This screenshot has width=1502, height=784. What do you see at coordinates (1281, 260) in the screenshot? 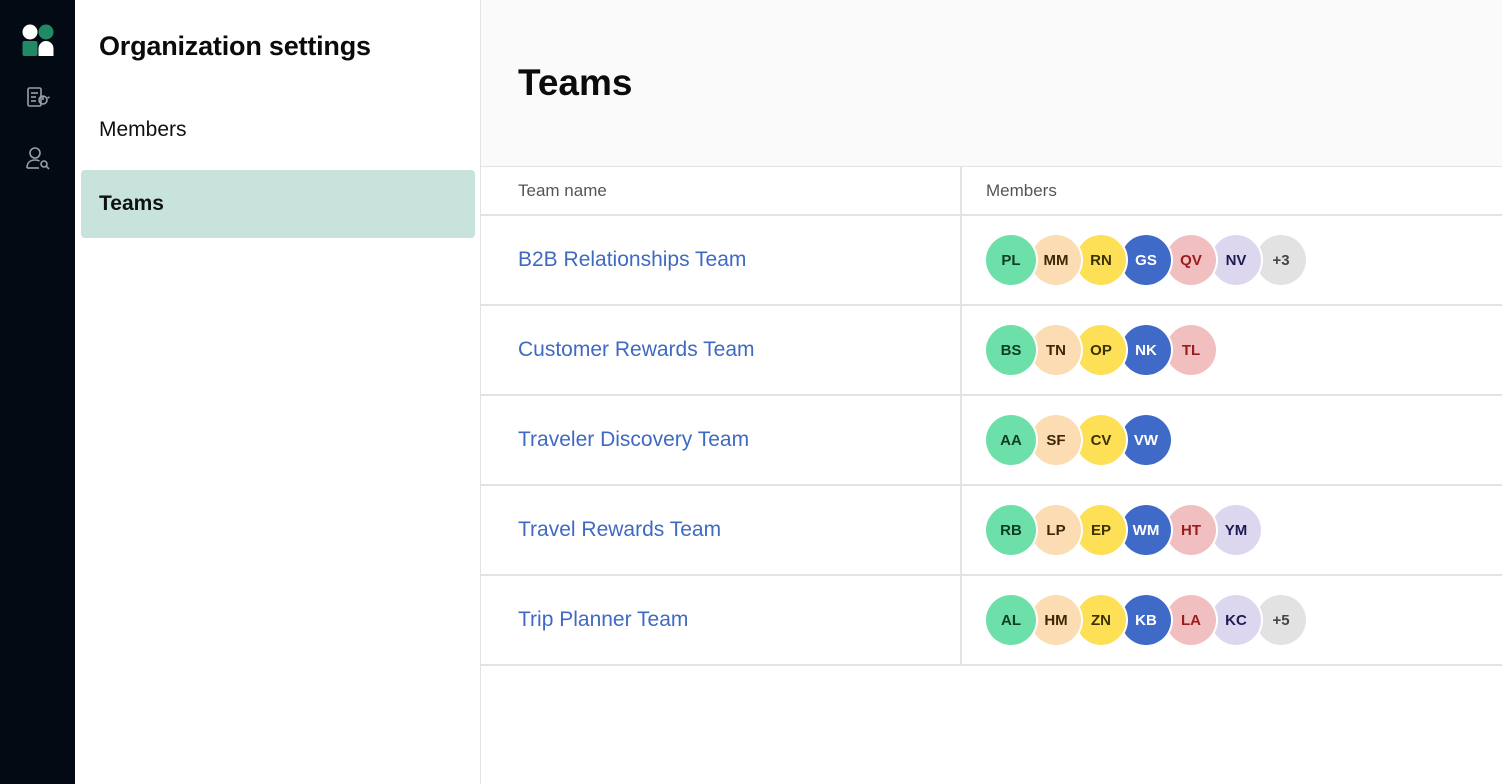
I see `members-overflow-badge: +3` at bounding box center [1281, 260].